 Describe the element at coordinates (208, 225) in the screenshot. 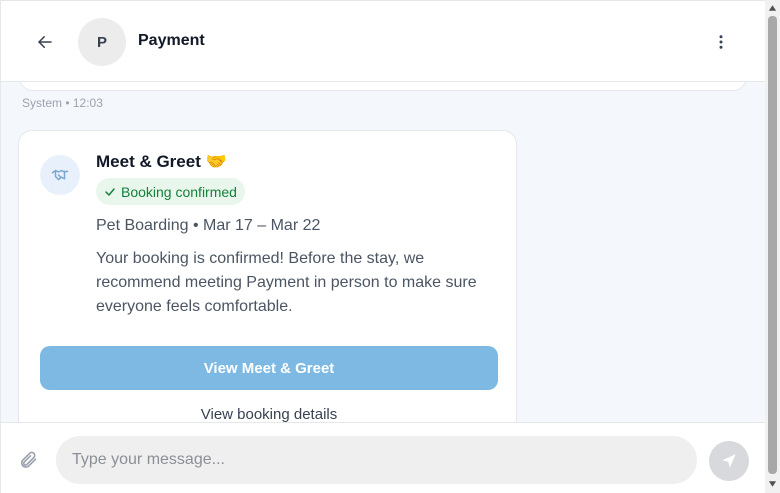

I see `booking-summary: Pet Boarding • Mar 17 – Mar 22` at that location.